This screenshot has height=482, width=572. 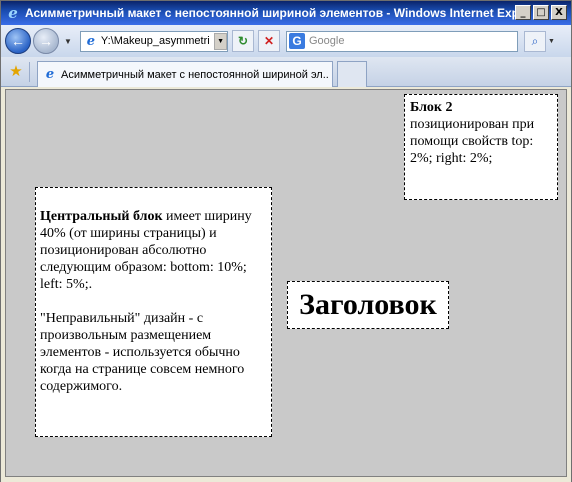 I want to click on page-heading: Заголовок, so click(x=368, y=304).